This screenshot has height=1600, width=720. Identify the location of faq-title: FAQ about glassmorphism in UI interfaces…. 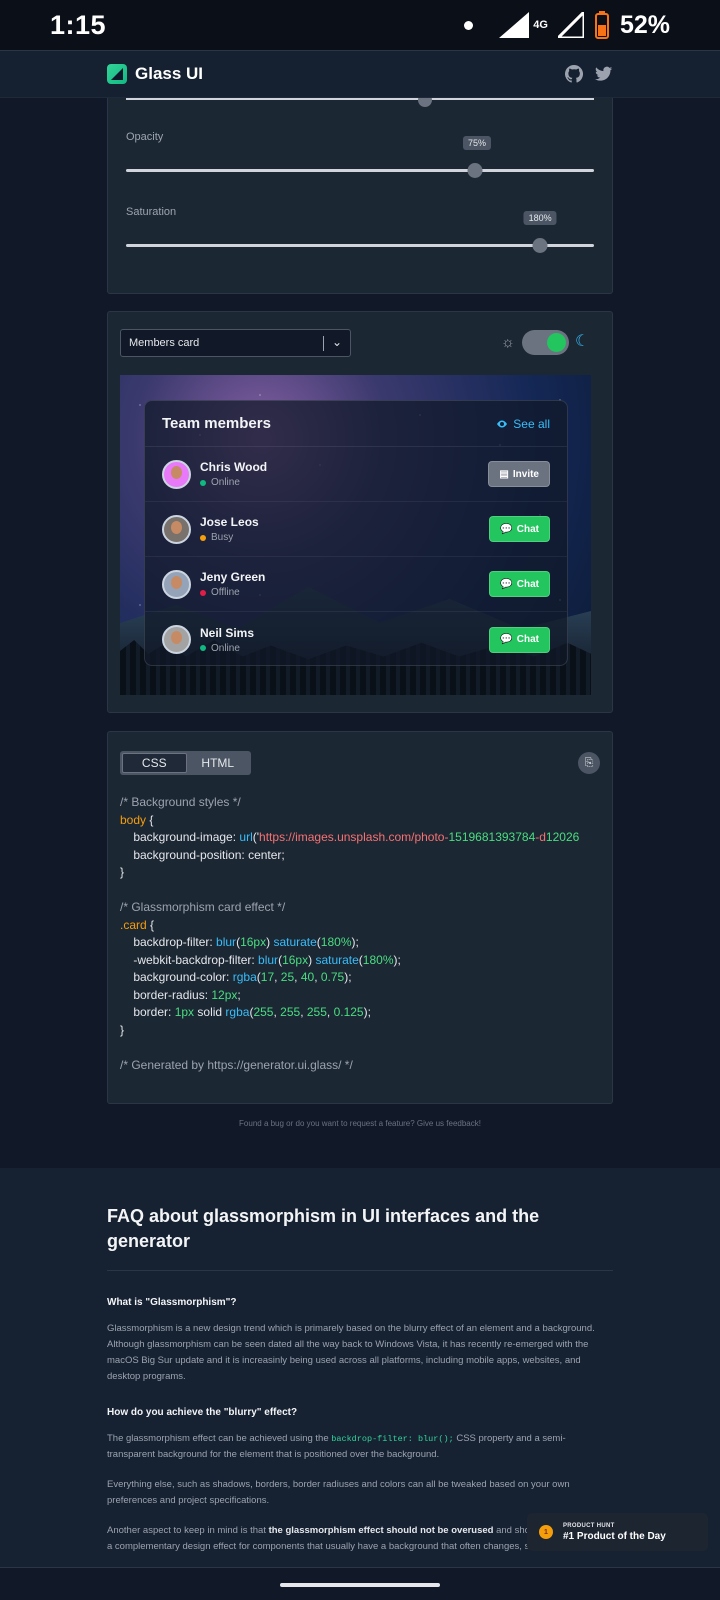
(323, 1228).